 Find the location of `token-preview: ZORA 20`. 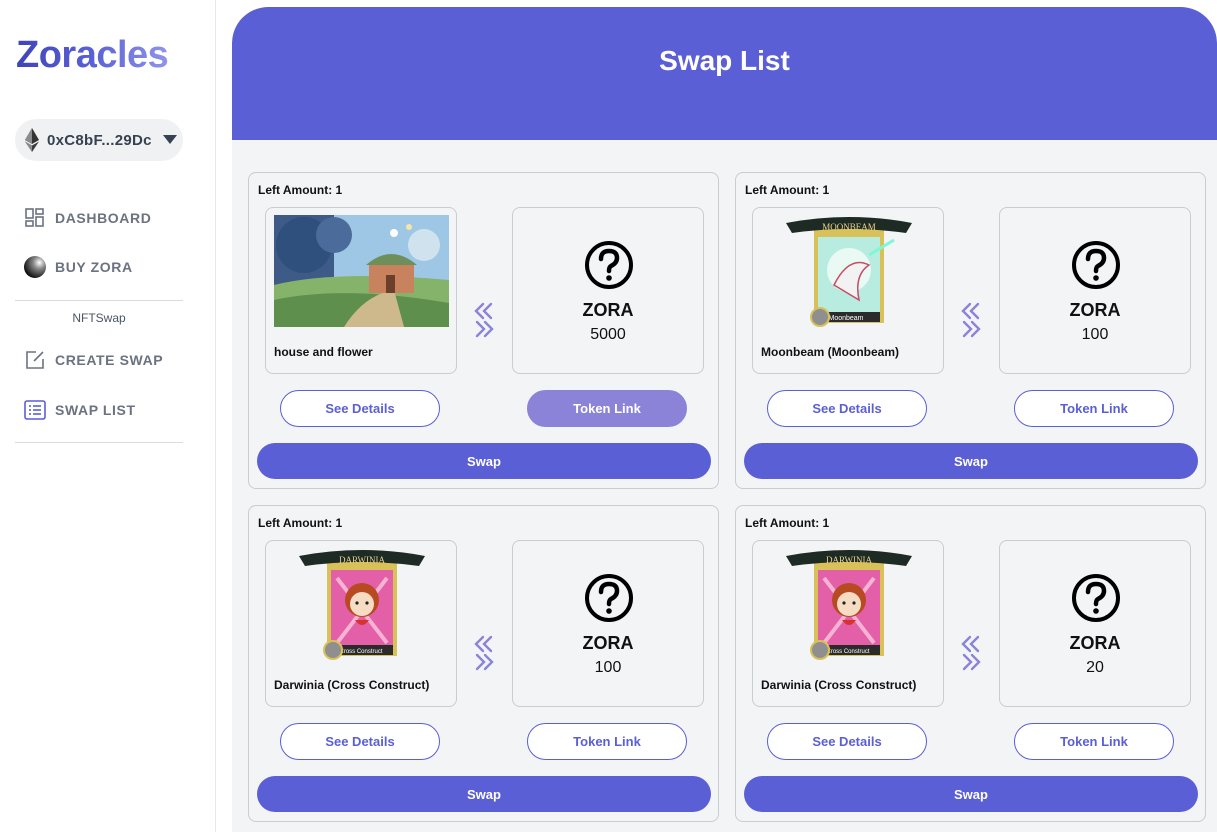

token-preview: ZORA 20 is located at coordinates (1095, 623).